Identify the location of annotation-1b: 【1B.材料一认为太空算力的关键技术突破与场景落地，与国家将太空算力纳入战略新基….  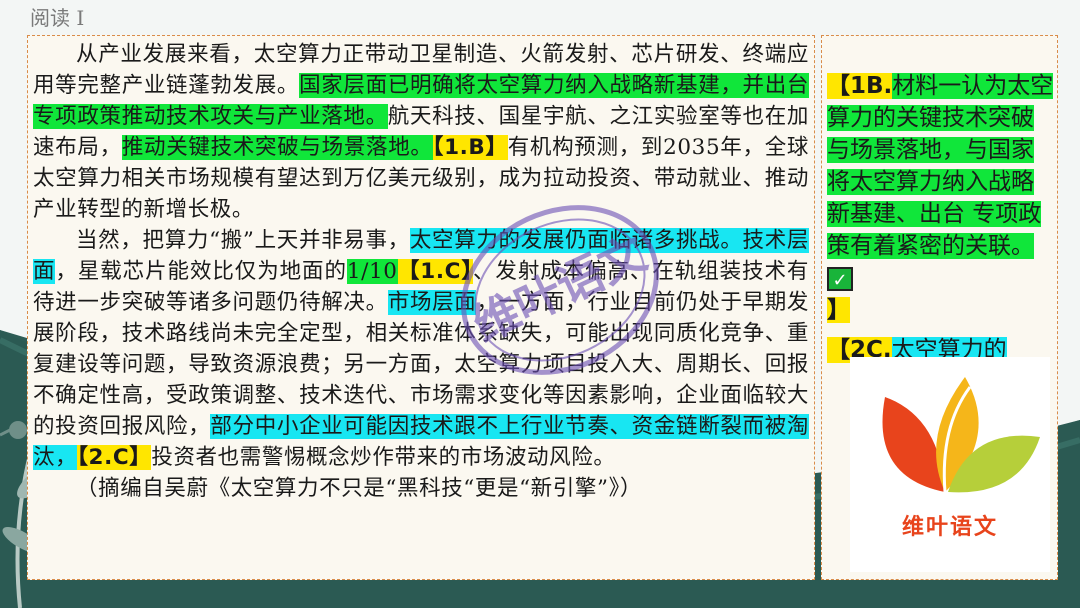
(941, 198).